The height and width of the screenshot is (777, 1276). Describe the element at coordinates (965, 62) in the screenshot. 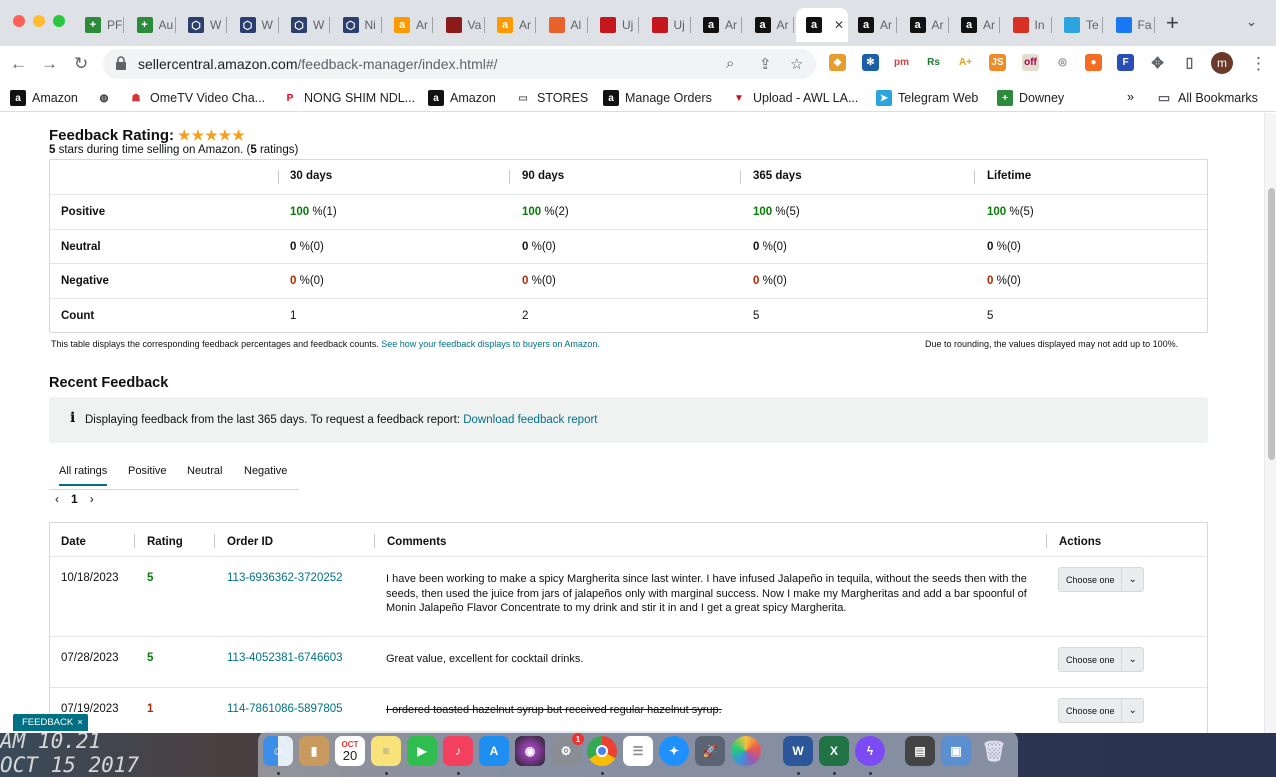

I see `extension-ascout-icon: A+` at that location.